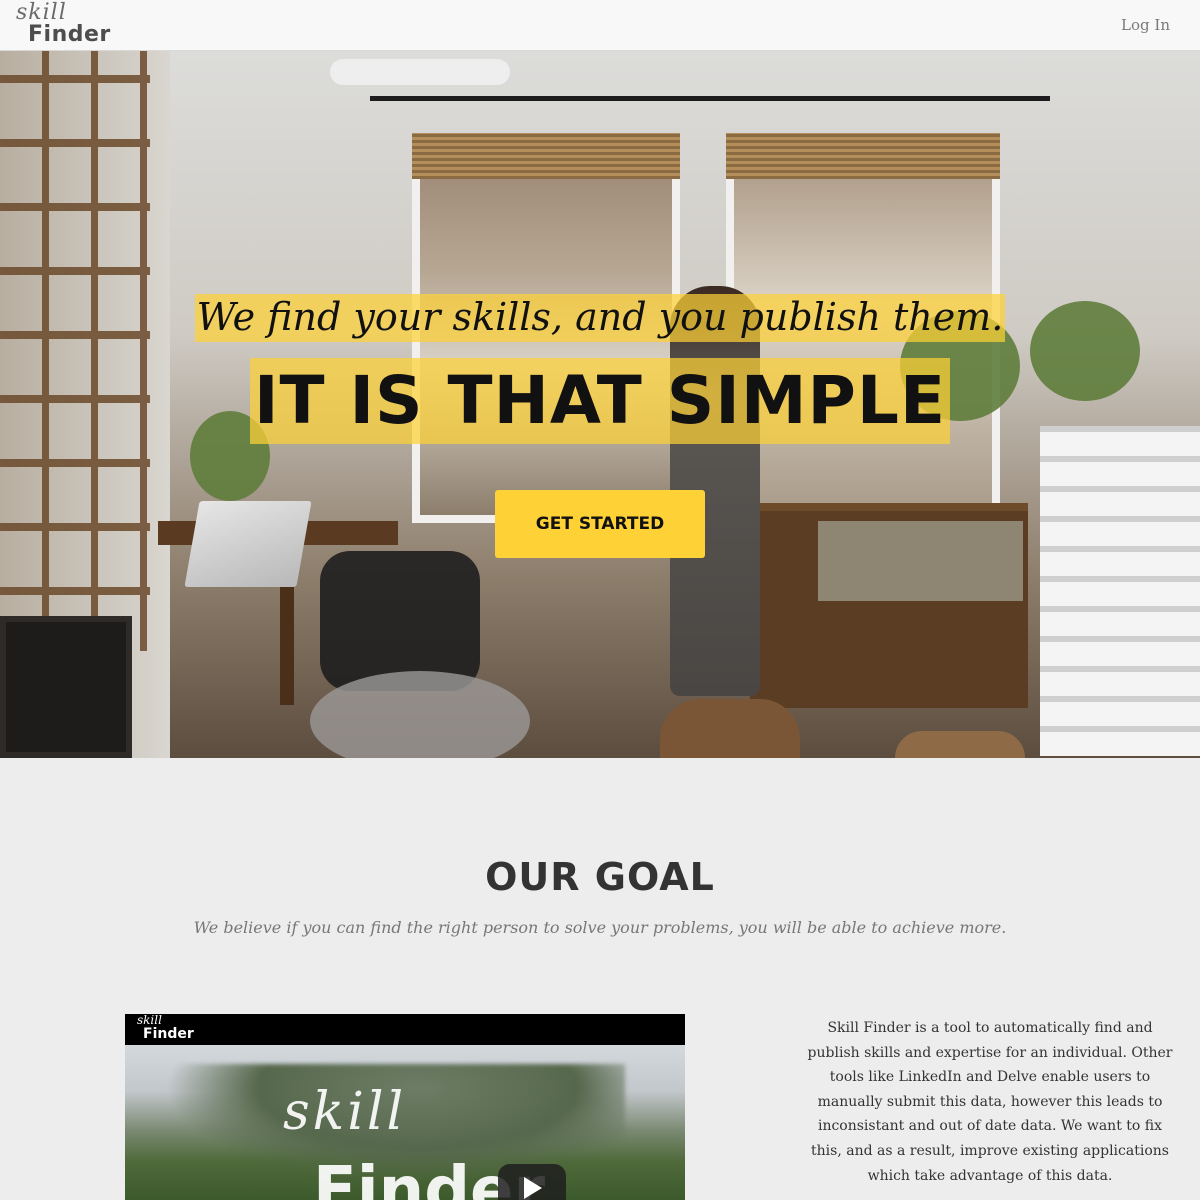 Image resolution: width=1200 pixels, height=1200 pixels. Describe the element at coordinates (69, 34) in the screenshot. I see `logo-word-text: Finder` at that location.